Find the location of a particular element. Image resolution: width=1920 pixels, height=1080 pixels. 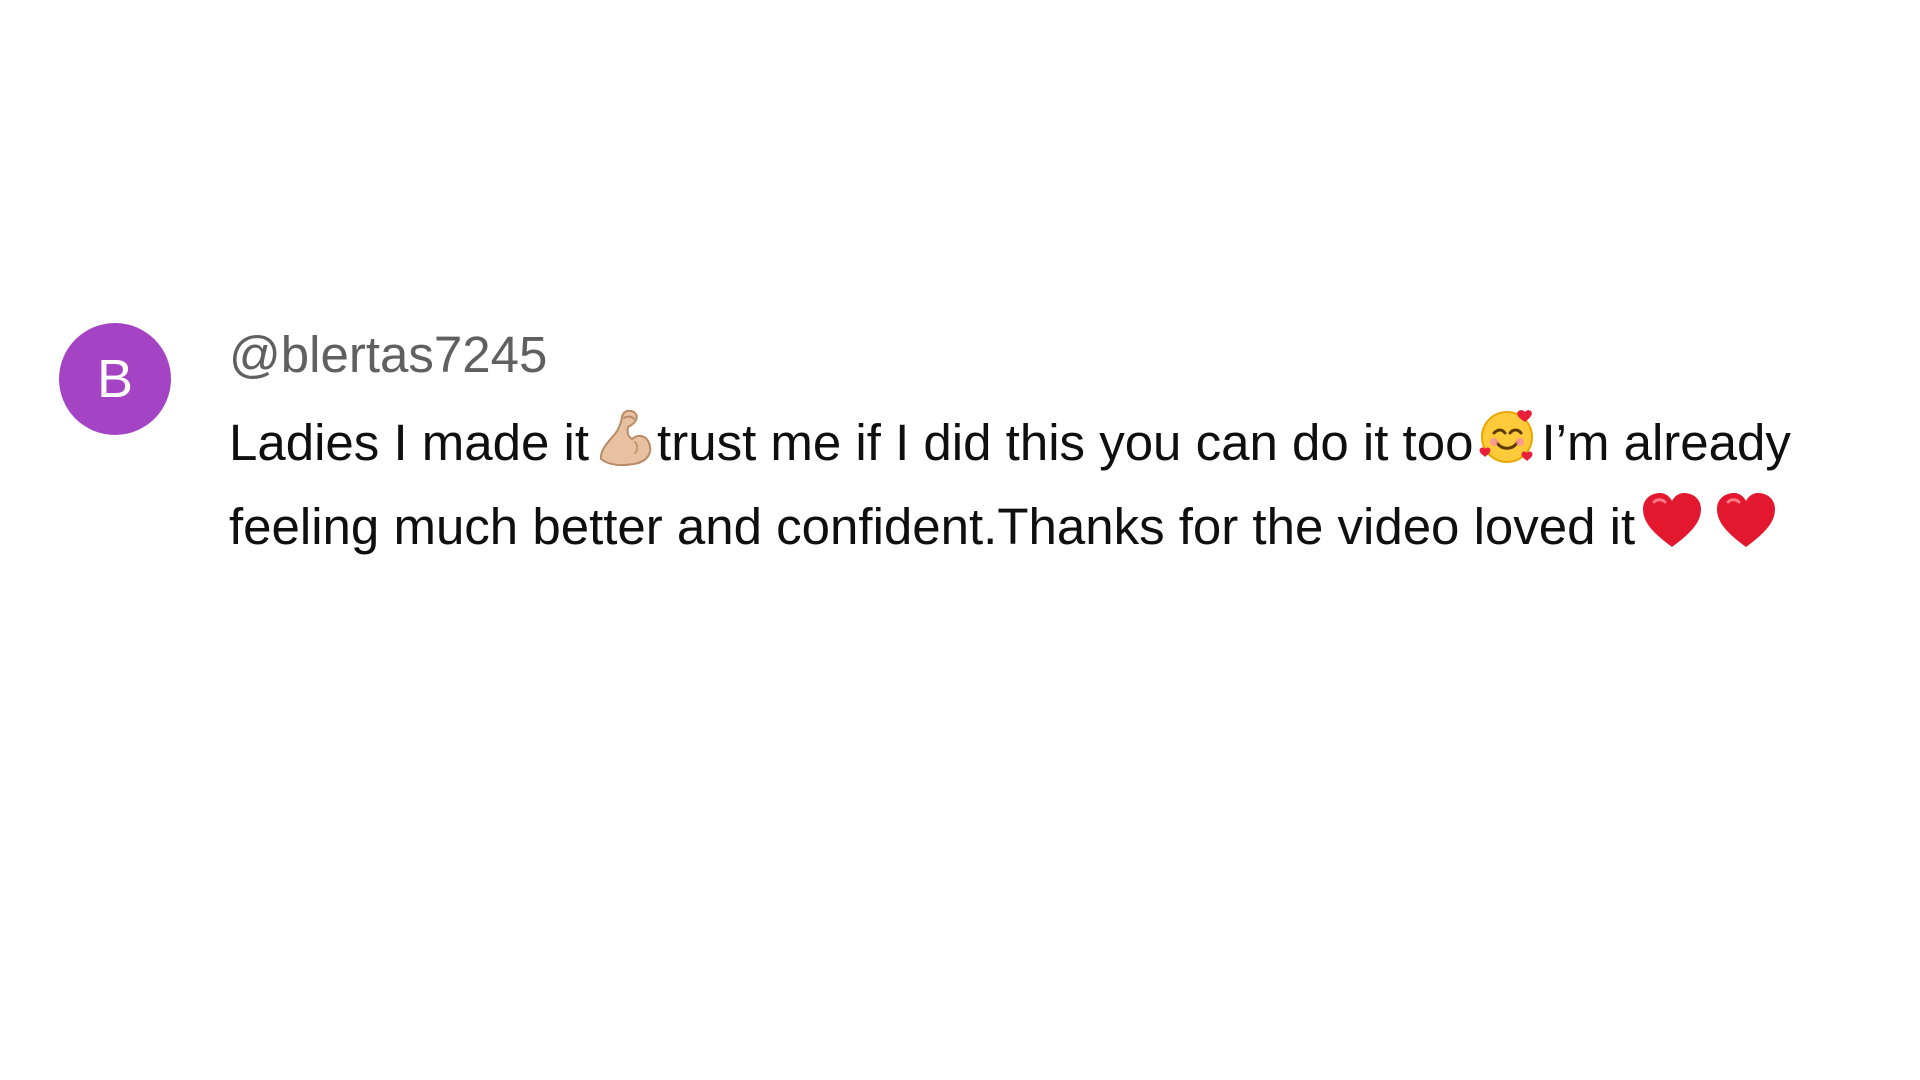

comment-author: @blertas7245 is located at coordinates (1044, 355).